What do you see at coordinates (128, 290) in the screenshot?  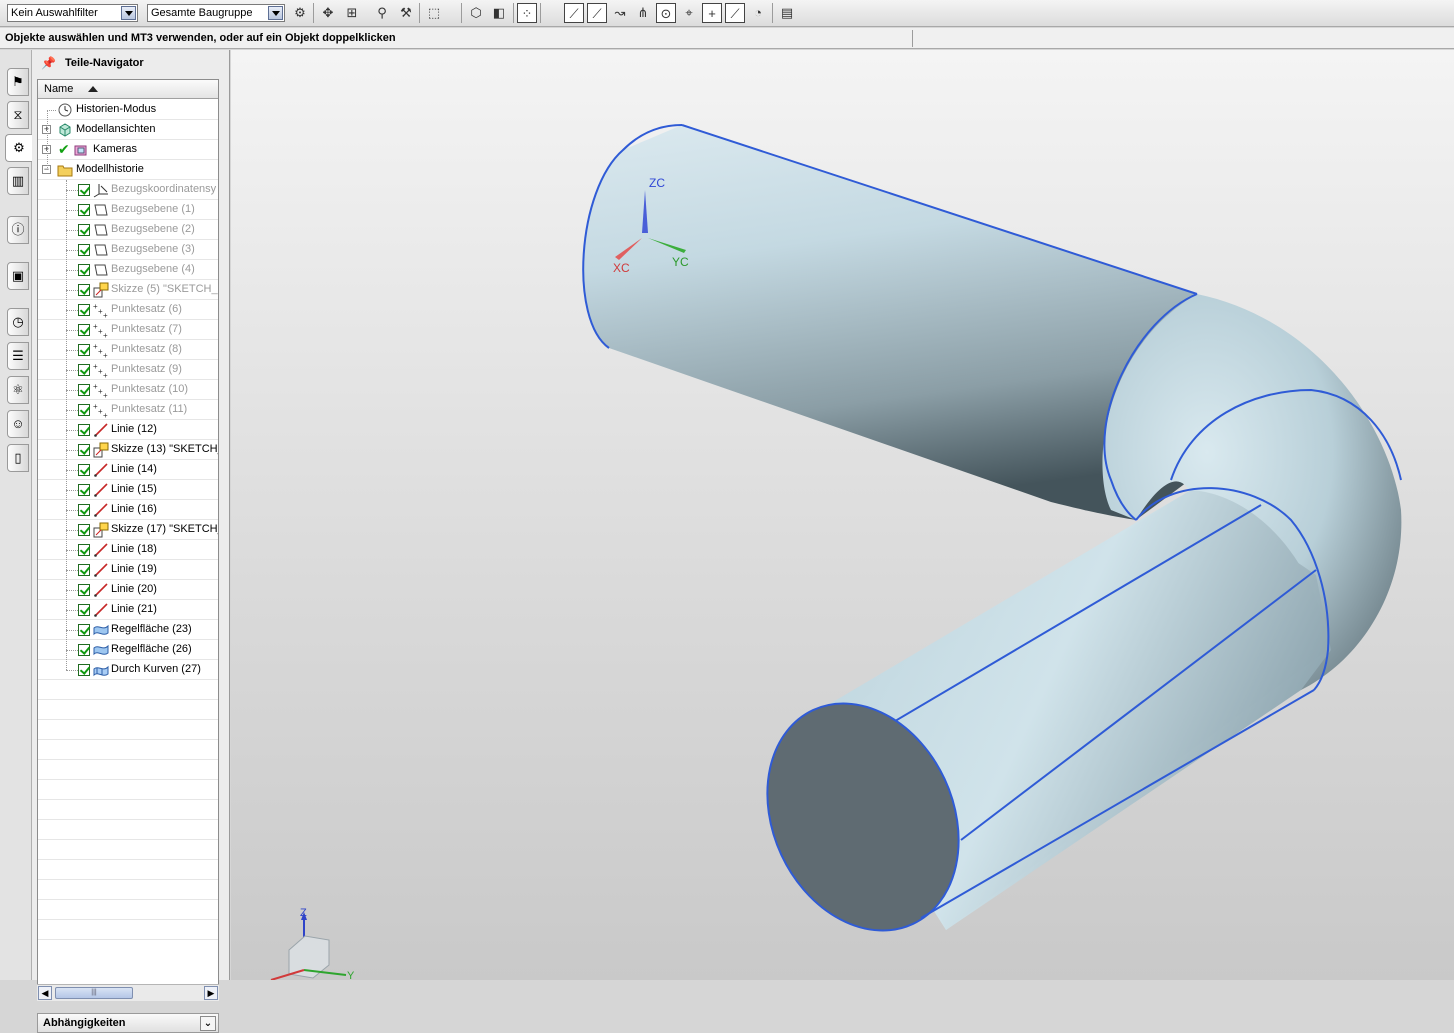 I see `tree-row: Skizze (5) "SKETCH_0` at bounding box center [128, 290].